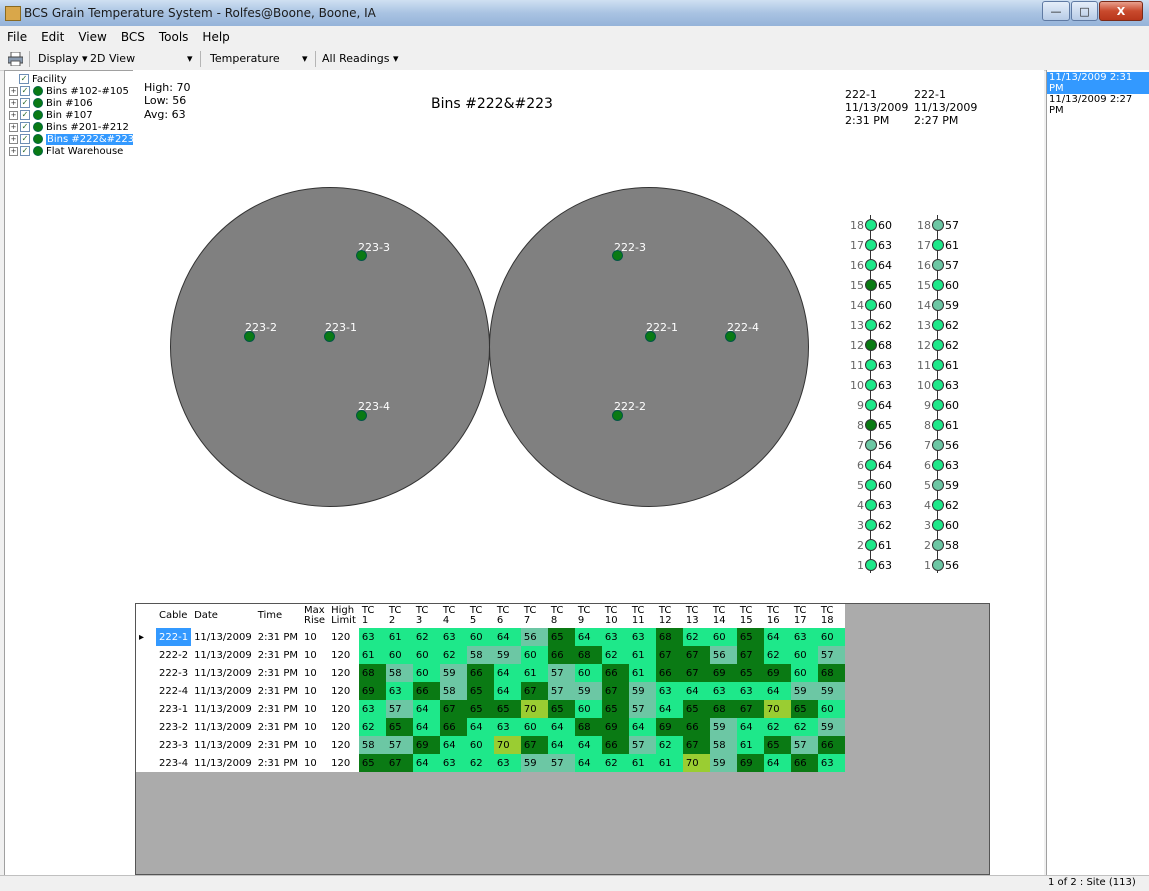  What do you see at coordinates (277, 637) in the screenshot?
I see `cell-time: 2:31 PM` at bounding box center [277, 637].